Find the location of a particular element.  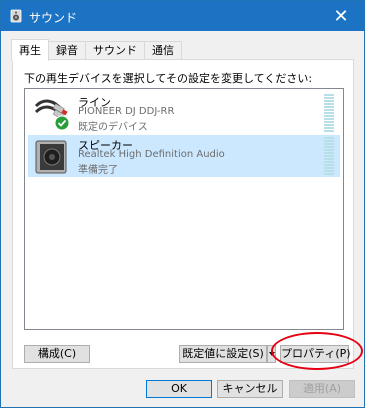

device-detail: Realtek High Definition Audio is located at coordinates (151, 154).